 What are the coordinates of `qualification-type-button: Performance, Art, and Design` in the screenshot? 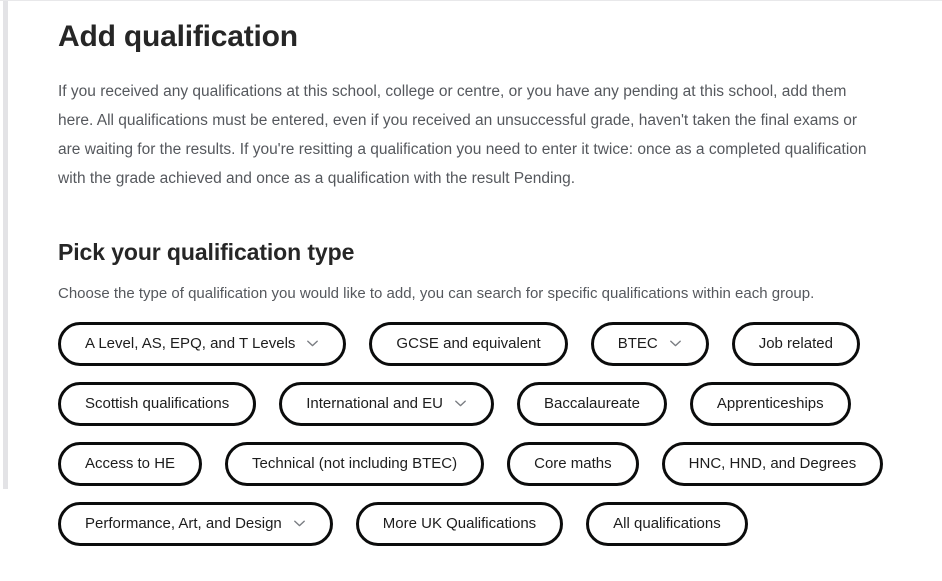 It's located at (195, 523).